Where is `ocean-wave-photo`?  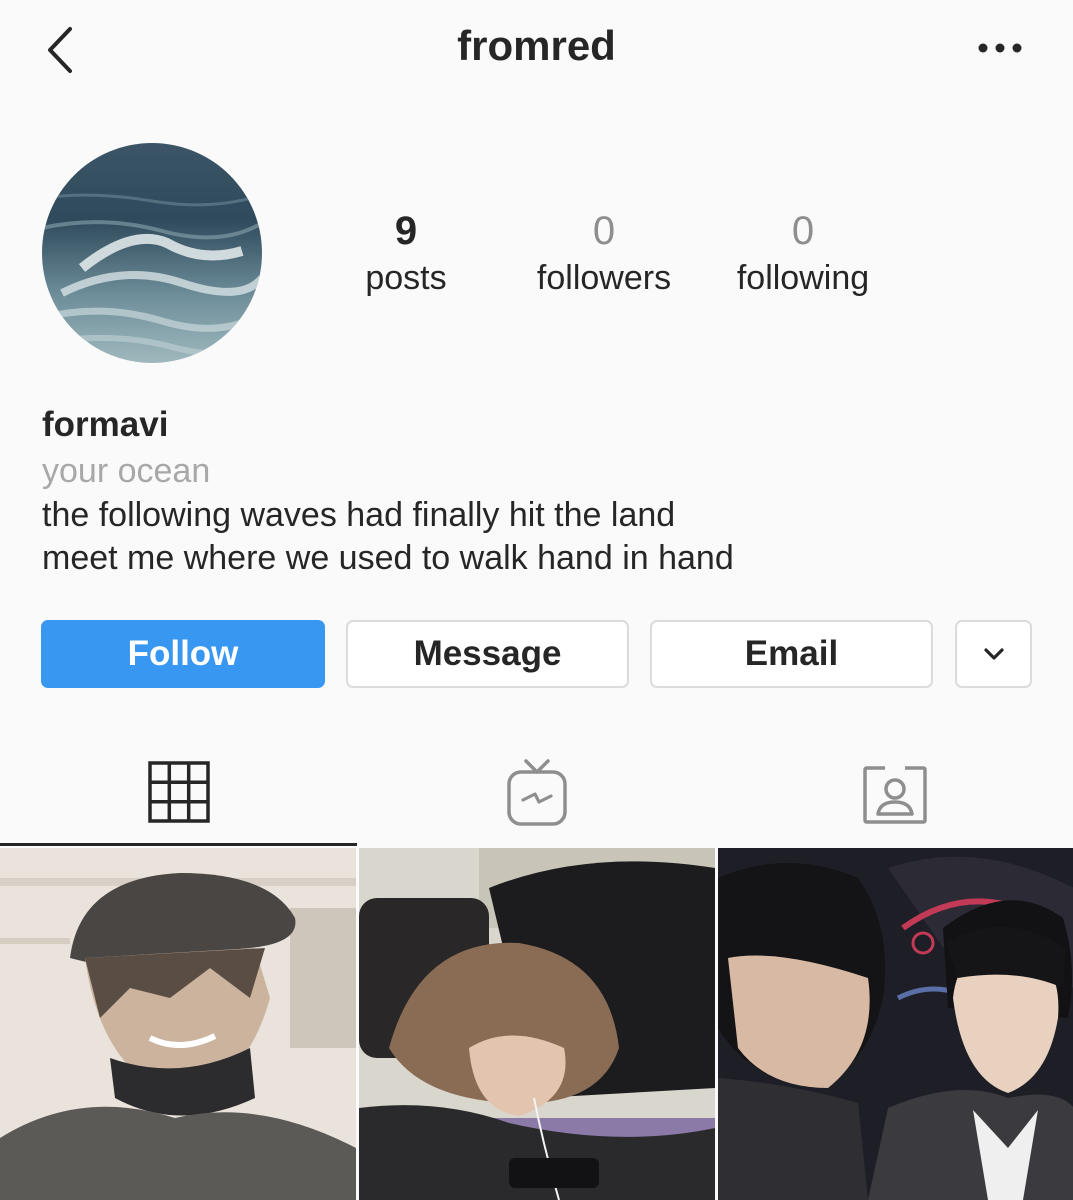 ocean-wave-photo is located at coordinates (152, 253).